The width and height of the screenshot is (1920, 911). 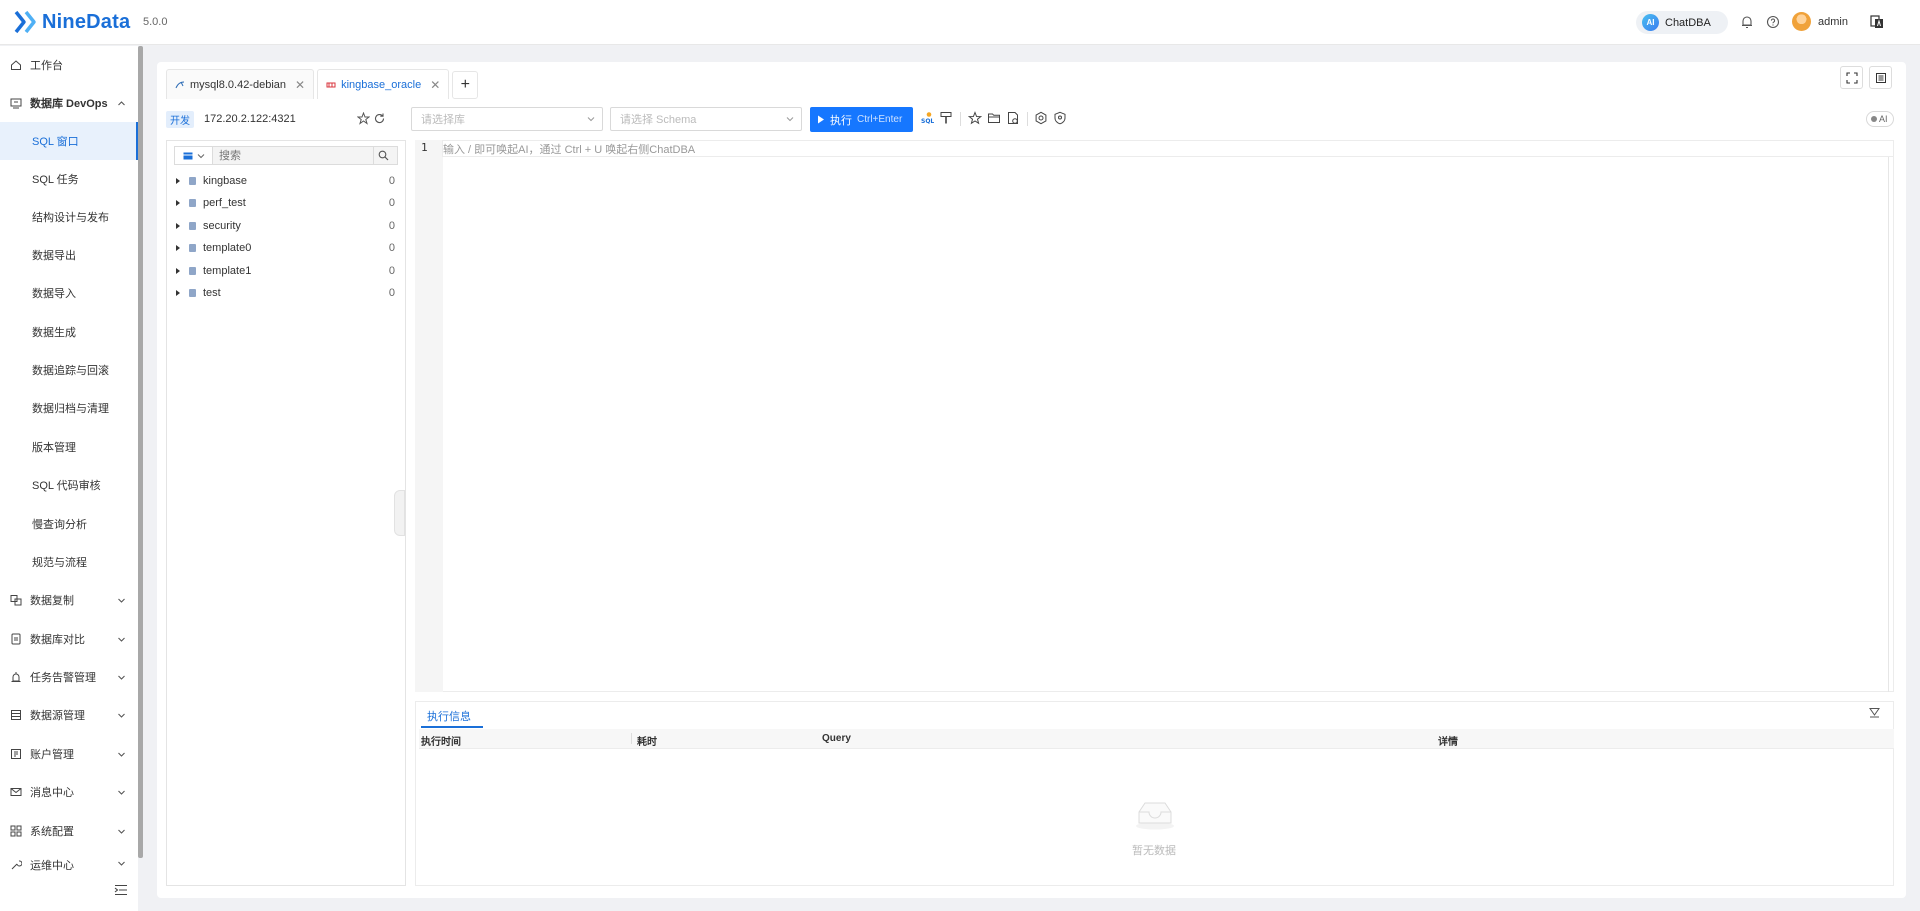 I want to click on user-name: admin, so click(x=1833, y=21).